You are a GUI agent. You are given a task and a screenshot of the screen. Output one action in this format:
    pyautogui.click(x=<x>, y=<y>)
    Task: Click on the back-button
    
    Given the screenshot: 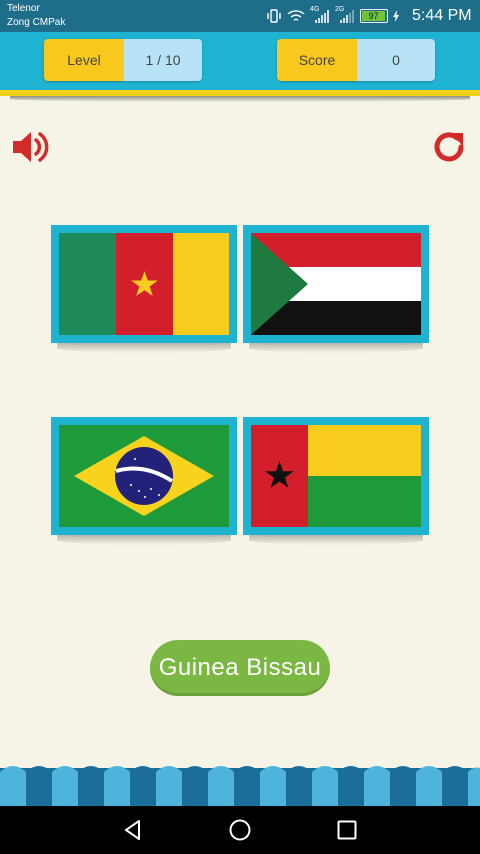 What is the action you would take?
    pyautogui.click(x=133, y=830)
    